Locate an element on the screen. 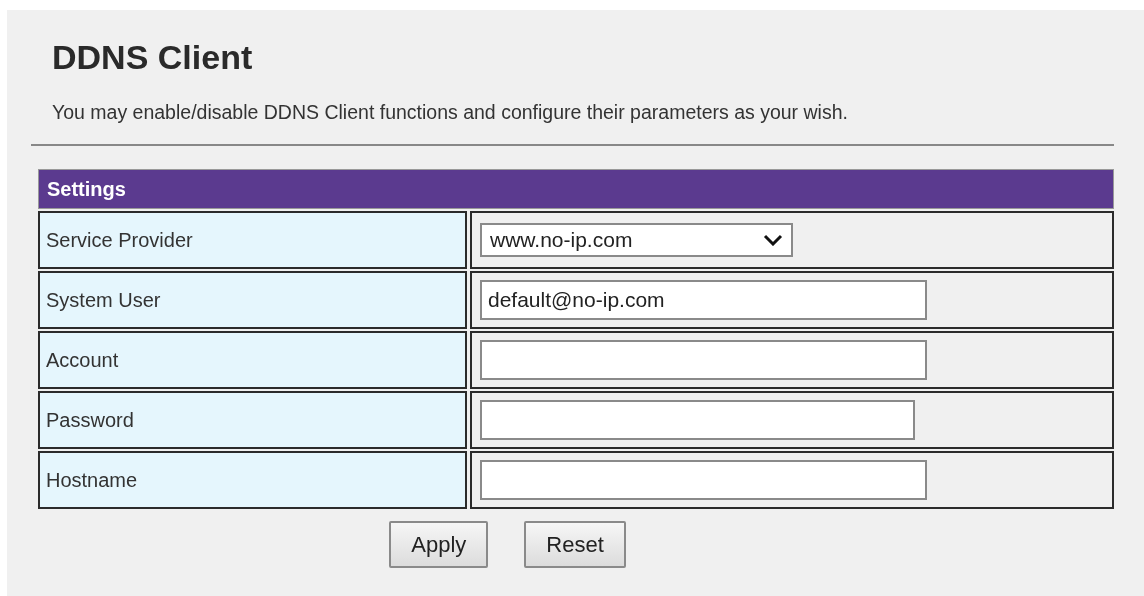  apply-button: Apply is located at coordinates (439, 544).